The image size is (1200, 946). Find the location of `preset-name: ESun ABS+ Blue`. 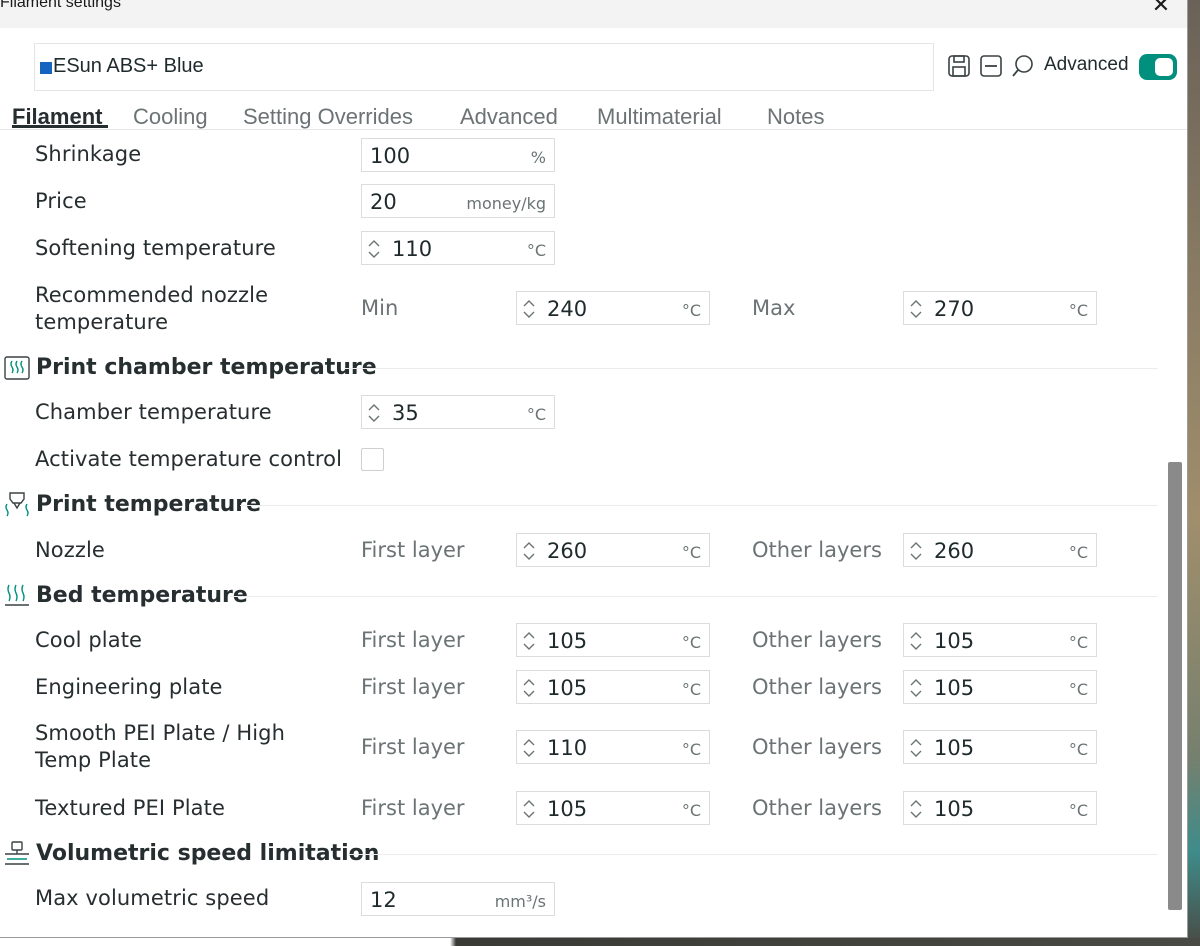

preset-name: ESun ABS+ Blue is located at coordinates (128, 66).